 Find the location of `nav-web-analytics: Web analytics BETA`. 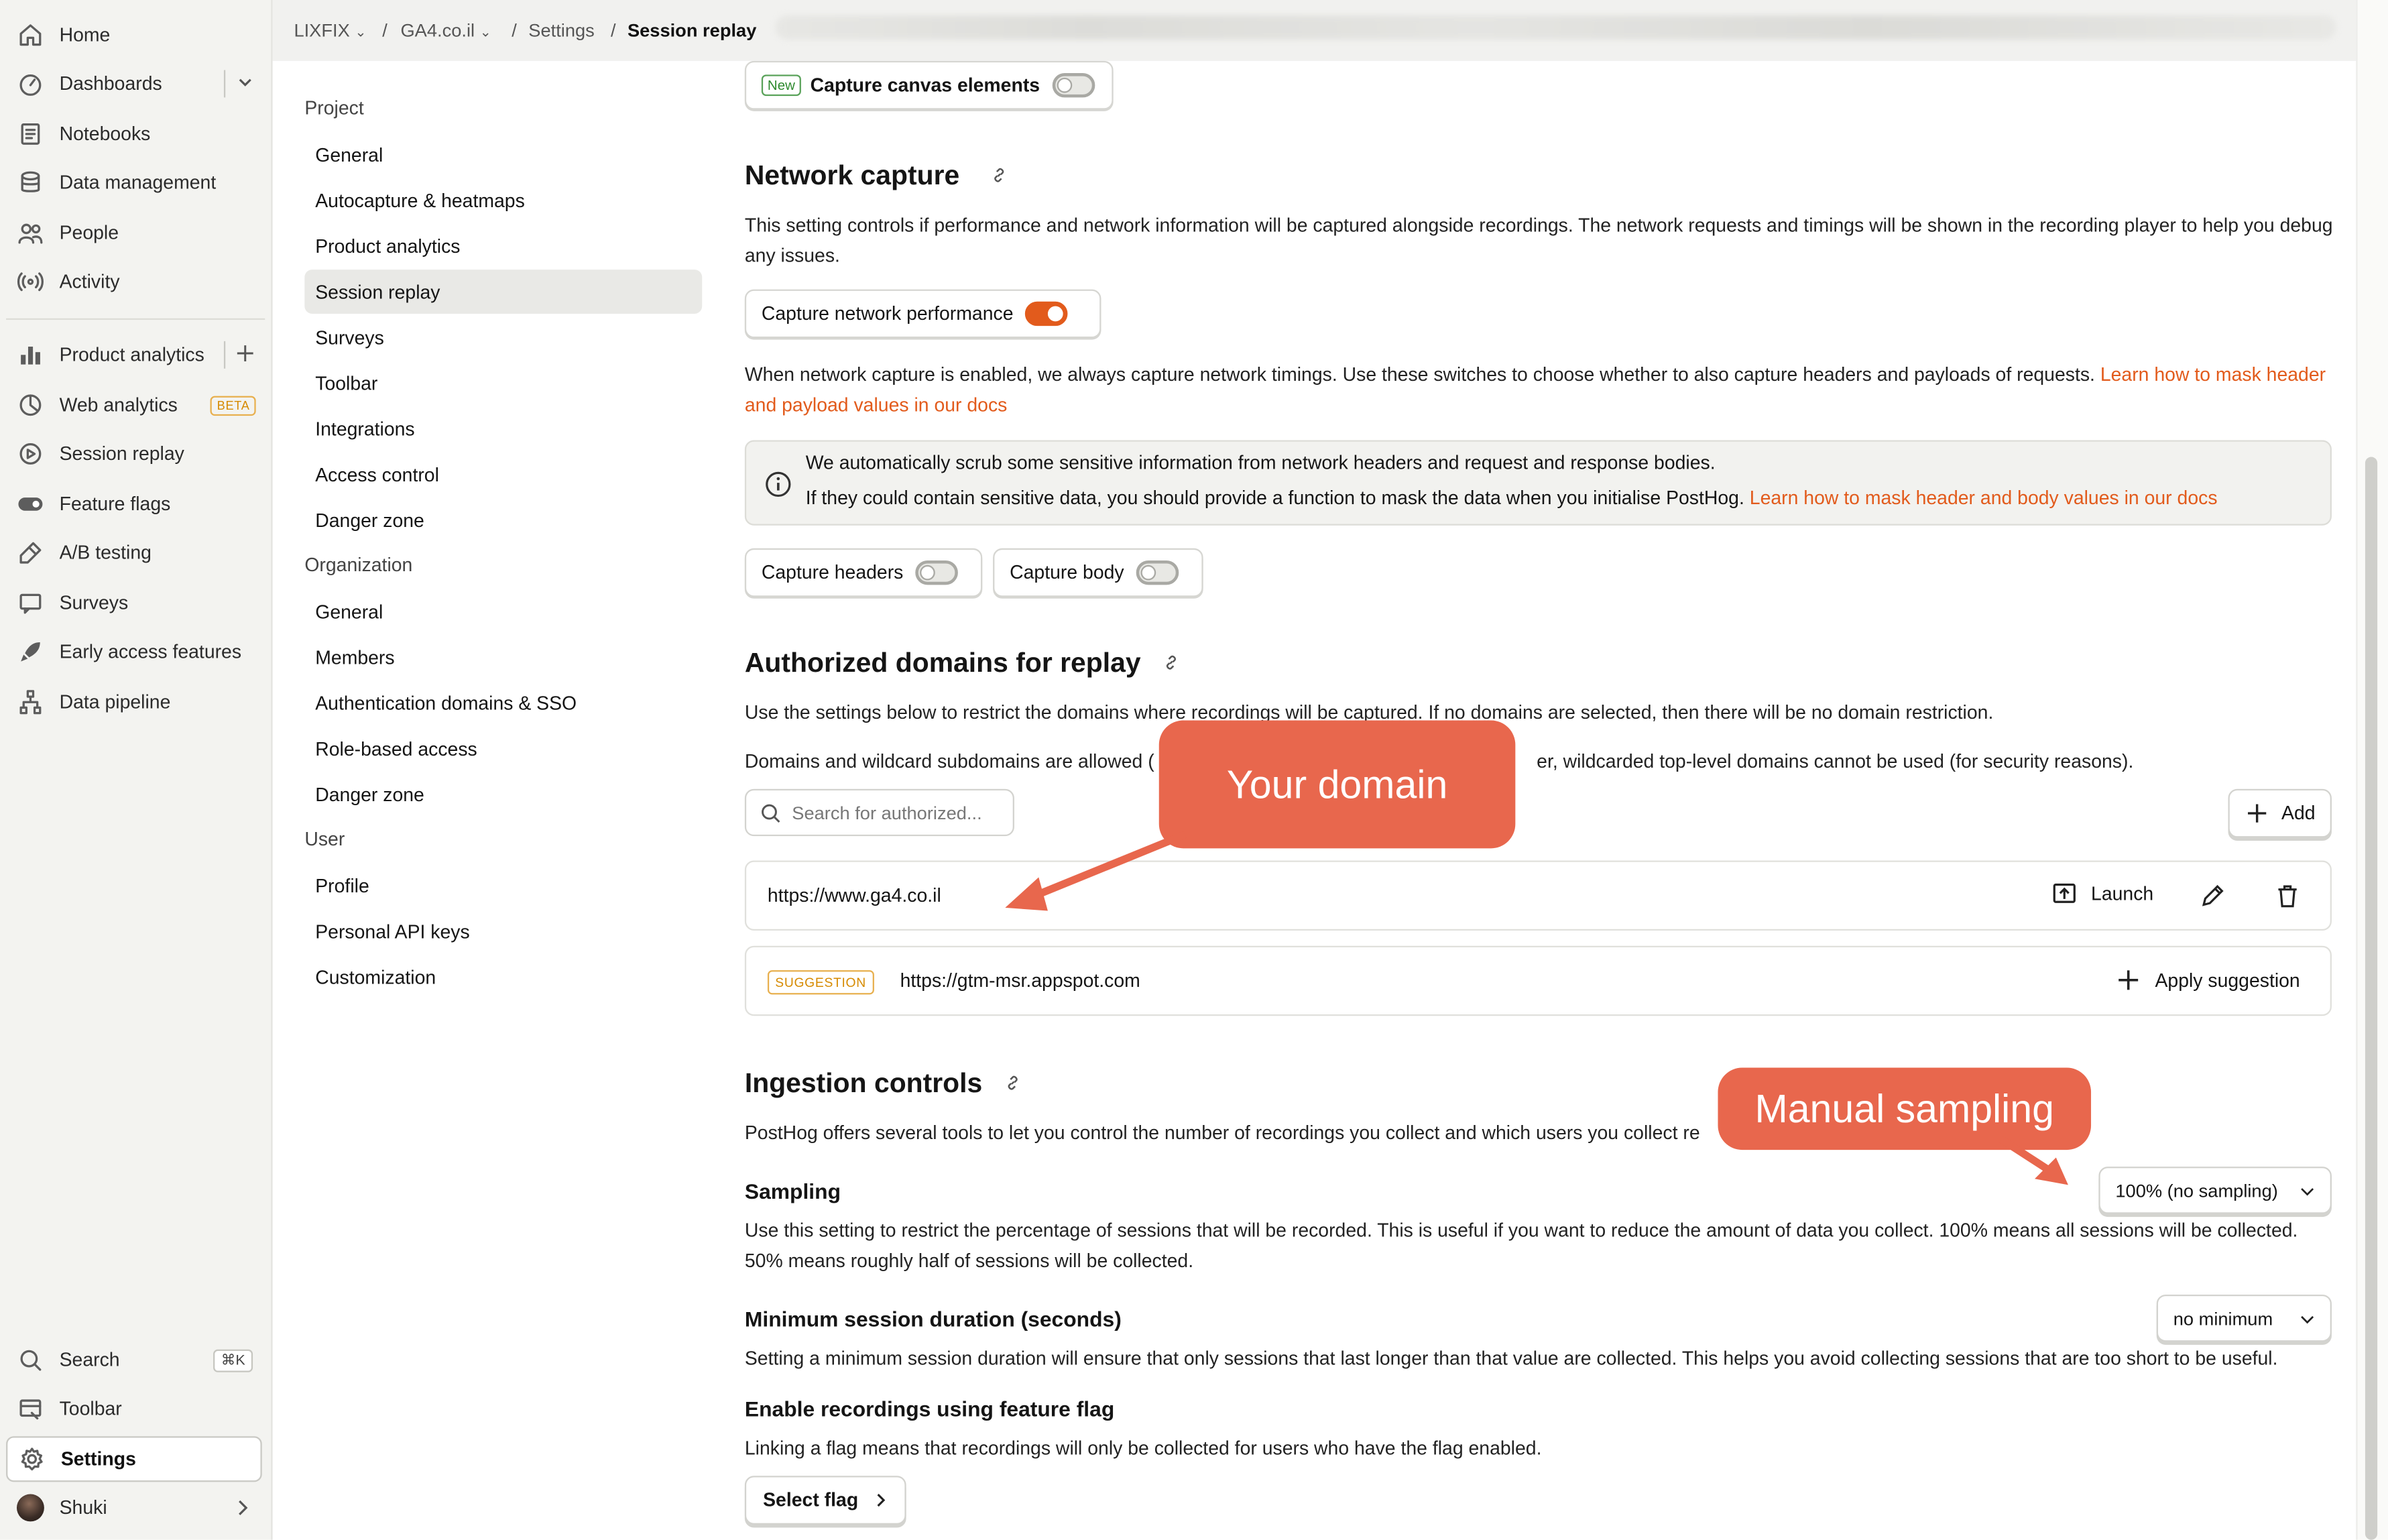

nav-web-analytics: Web analytics BETA is located at coordinates (134, 405).